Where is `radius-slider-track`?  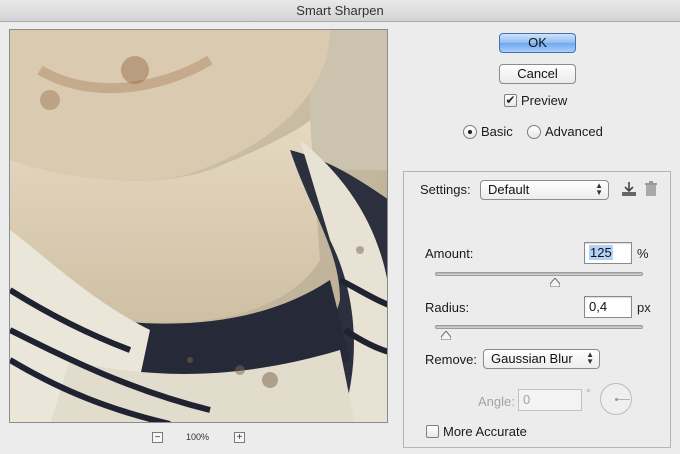
radius-slider-track is located at coordinates (539, 327).